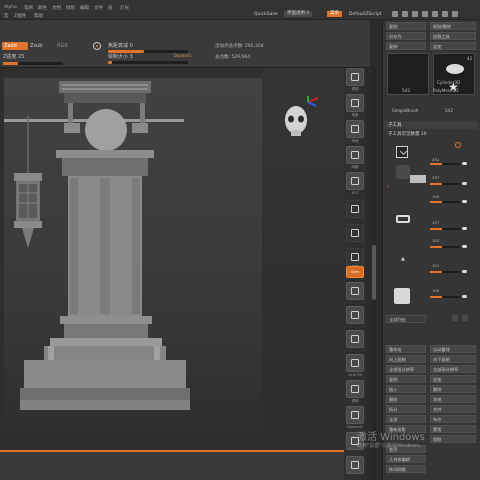  What do you see at coordinates (436, 222) in the screenshot?
I see `subtool-value: 137` at bounding box center [436, 222].